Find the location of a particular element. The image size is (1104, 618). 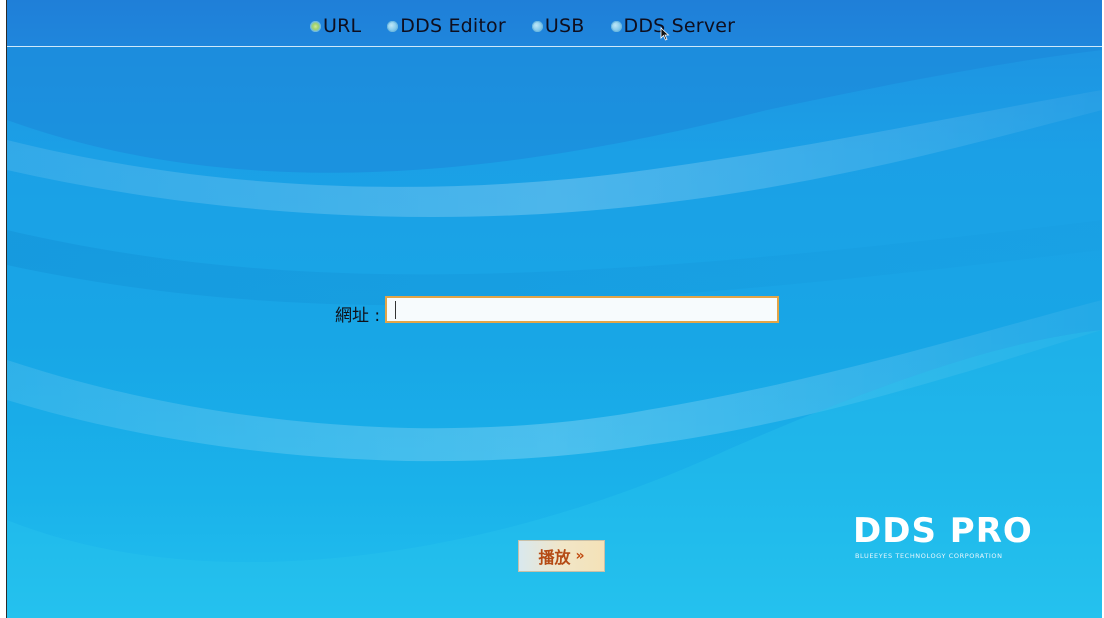

mode-radio-group: URL DDS Editor USB DDS Server is located at coordinates (535, 26).